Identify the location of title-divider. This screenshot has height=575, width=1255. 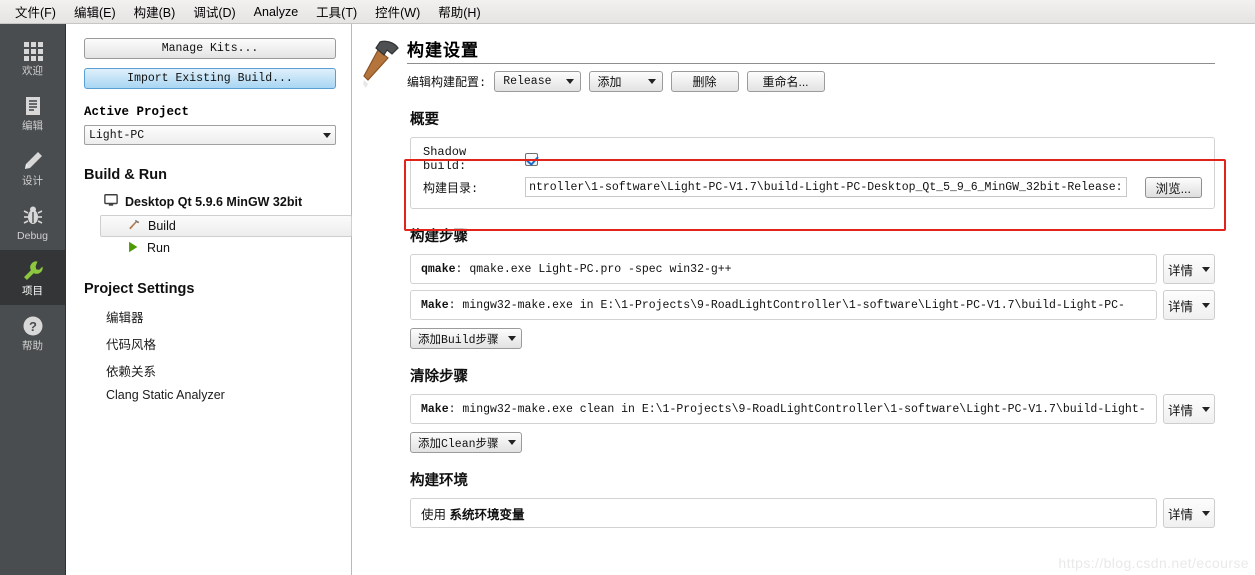
(811, 63).